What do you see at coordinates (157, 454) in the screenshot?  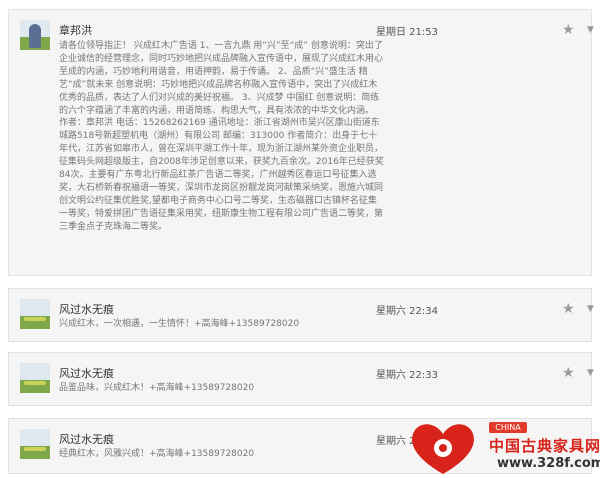 I see `message-body: 经典红木，风雅兴成！+高海峰+13589728020` at bounding box center [157, 454].